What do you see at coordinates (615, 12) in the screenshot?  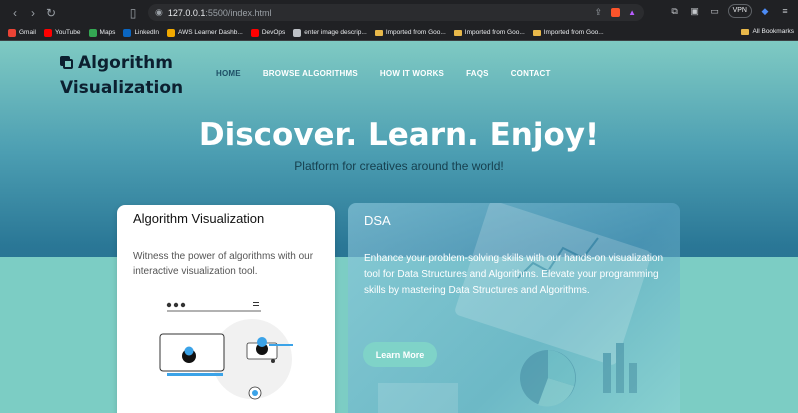 I see `brave-shield-icon` at bounding box center [615, 12].